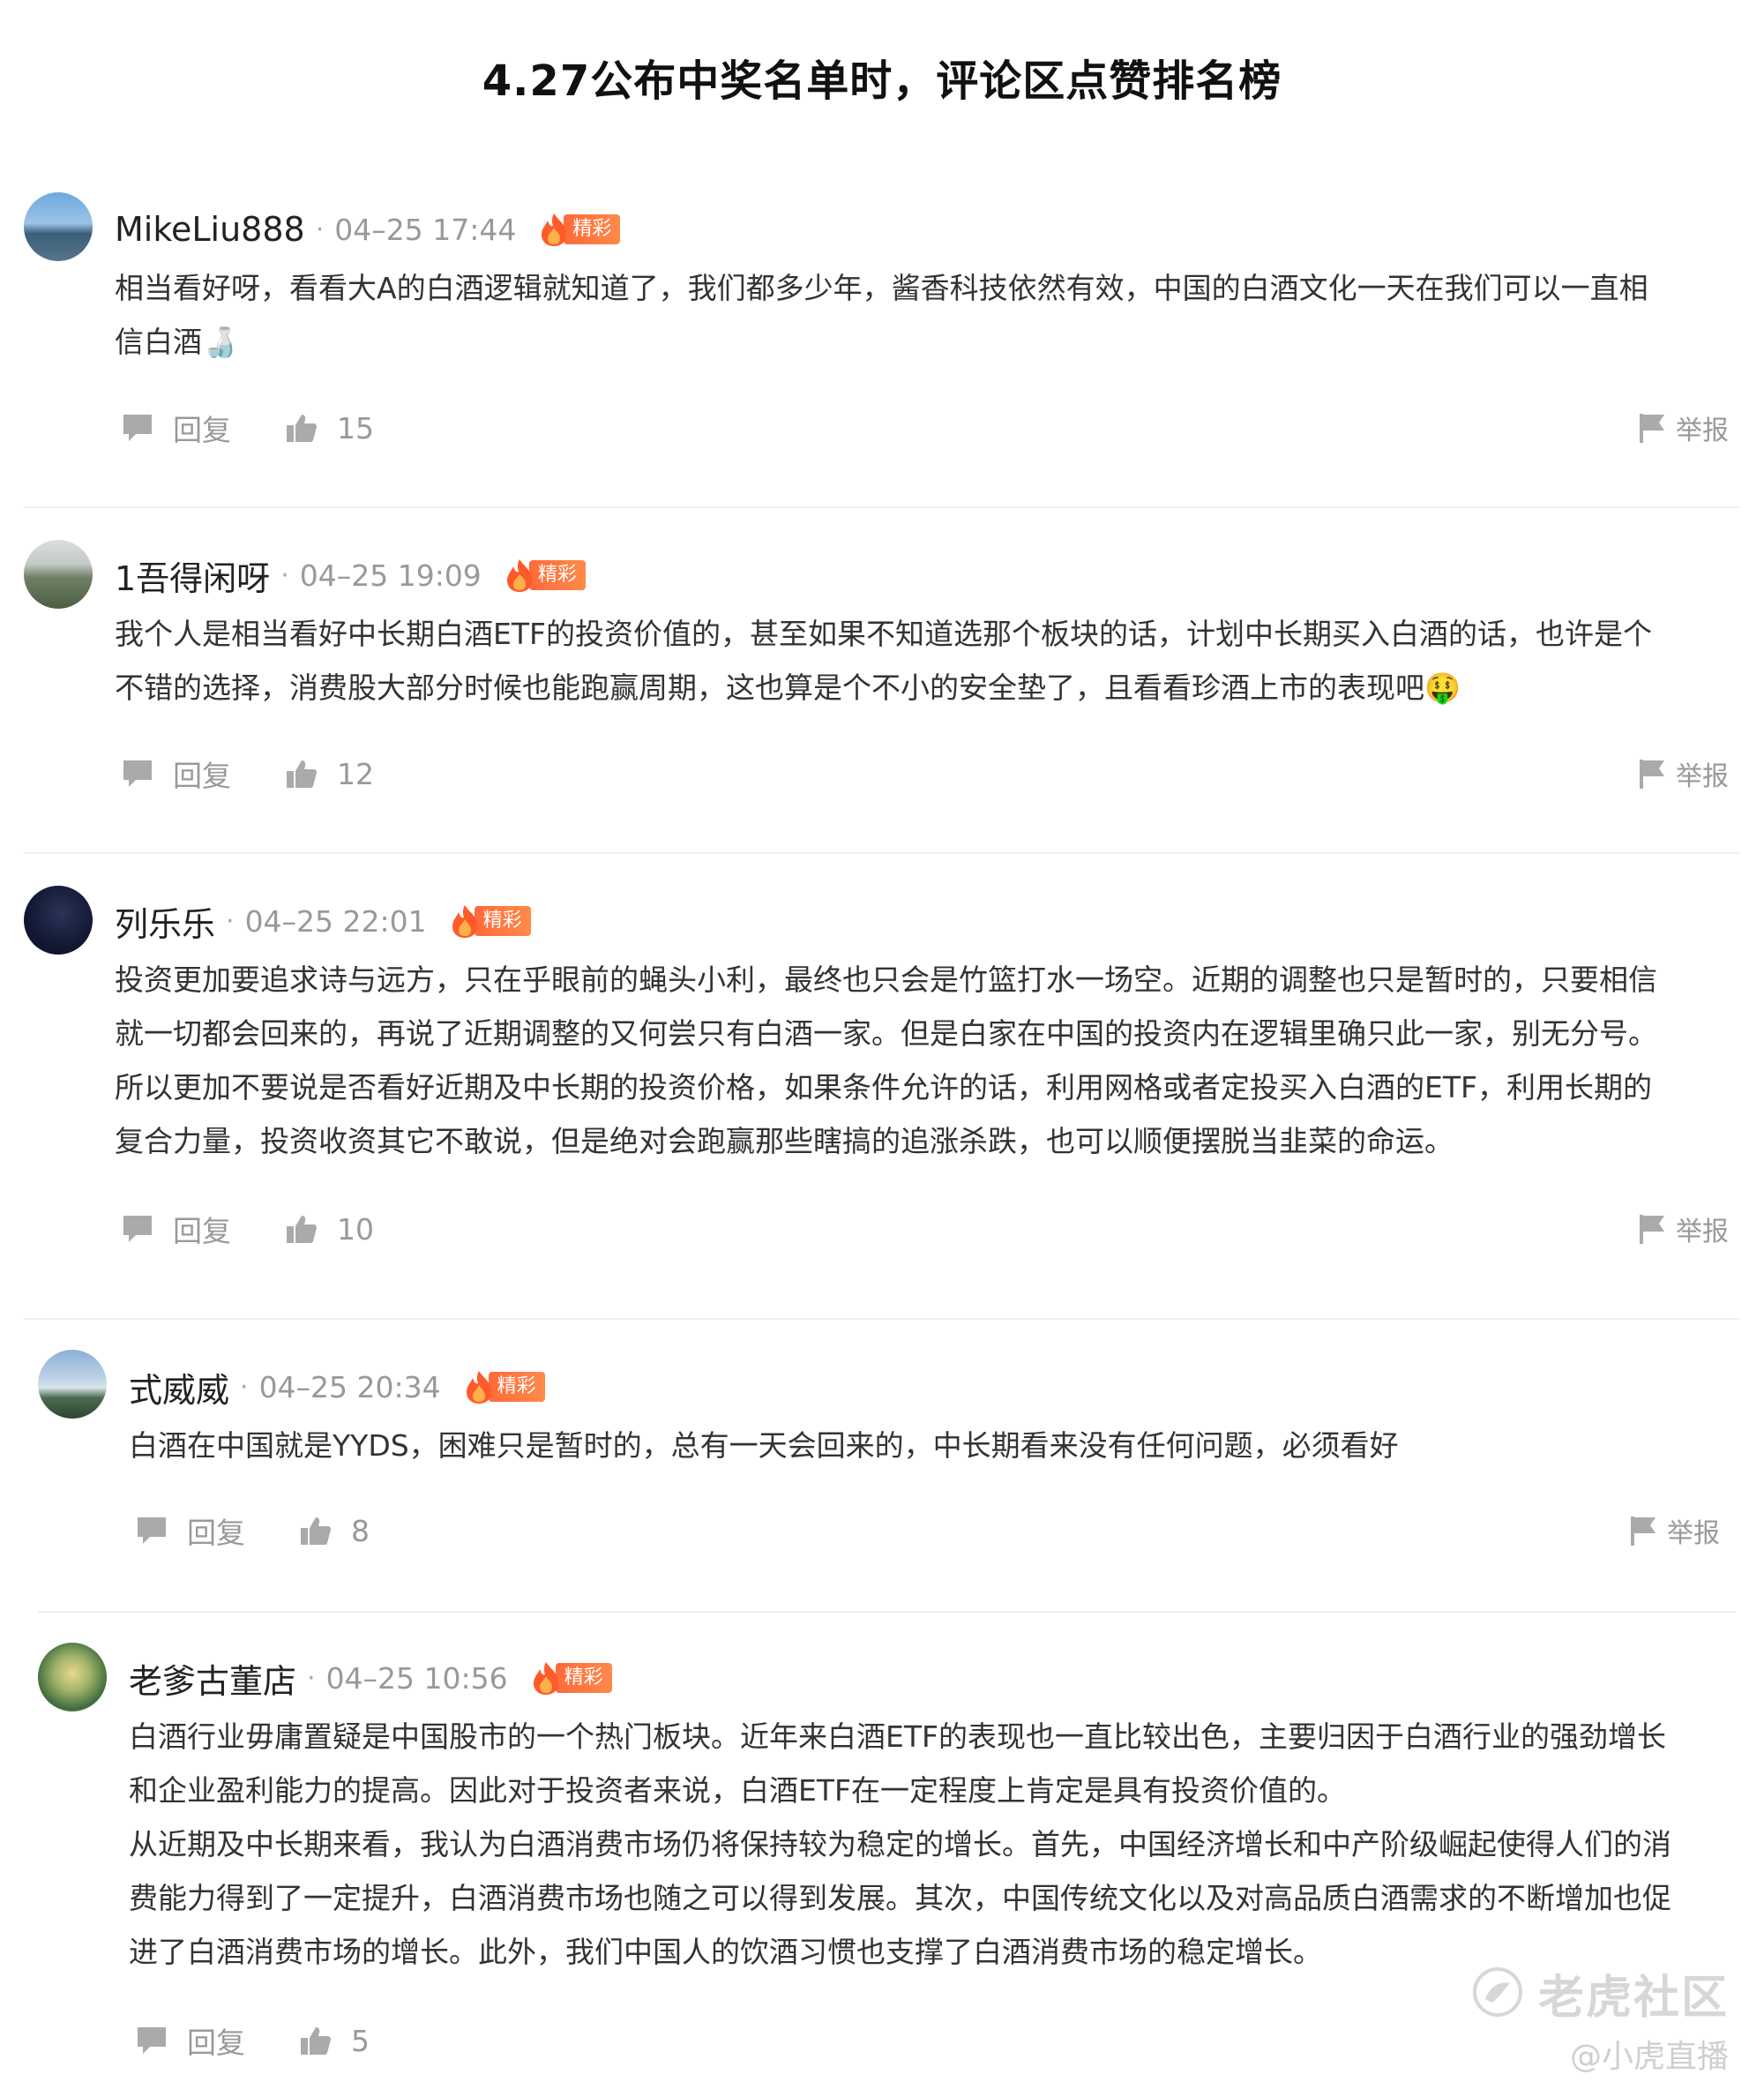 This screenshot has width=1764, height=2097. What do you see at coordinates (416, 1678) in the screenshot?
I see `timestamp: 04–25 10:56` at bounding box center [416, 1678].